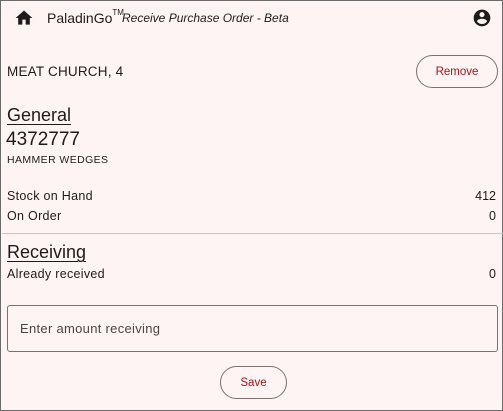  I want to click on remove-button: Remove, so click(457, 71).